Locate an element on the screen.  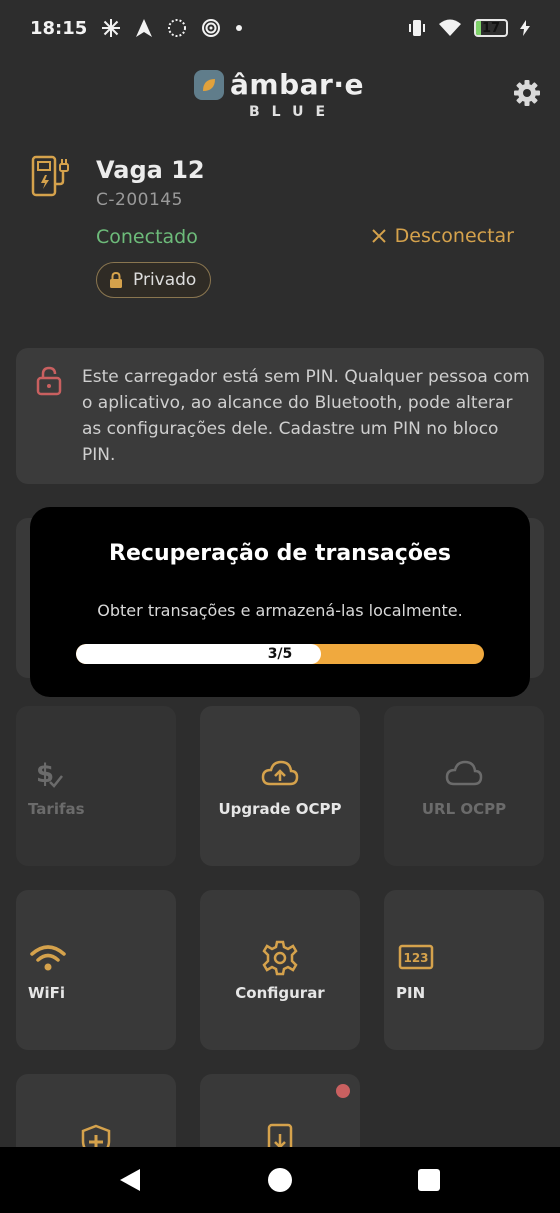
tariff-dollar-check-icon: $ is located at coordinates (49, 774).